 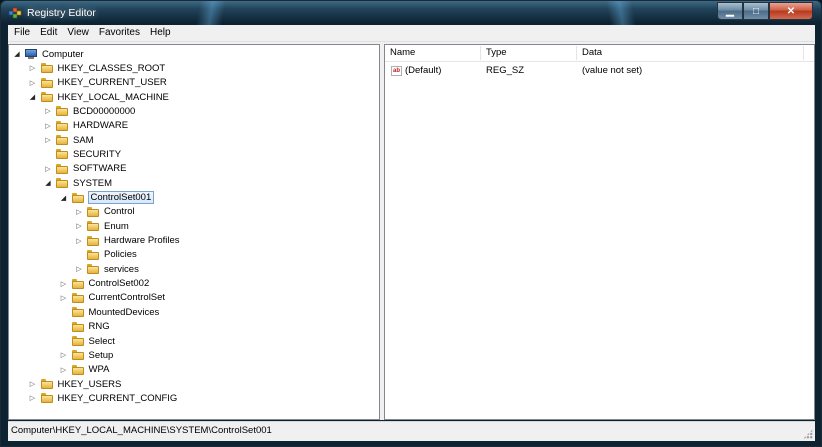 What do you see at coordinates (85, 327) in the screenshot?
I see `tree-item: RNG` at bounding box center [85, 327].